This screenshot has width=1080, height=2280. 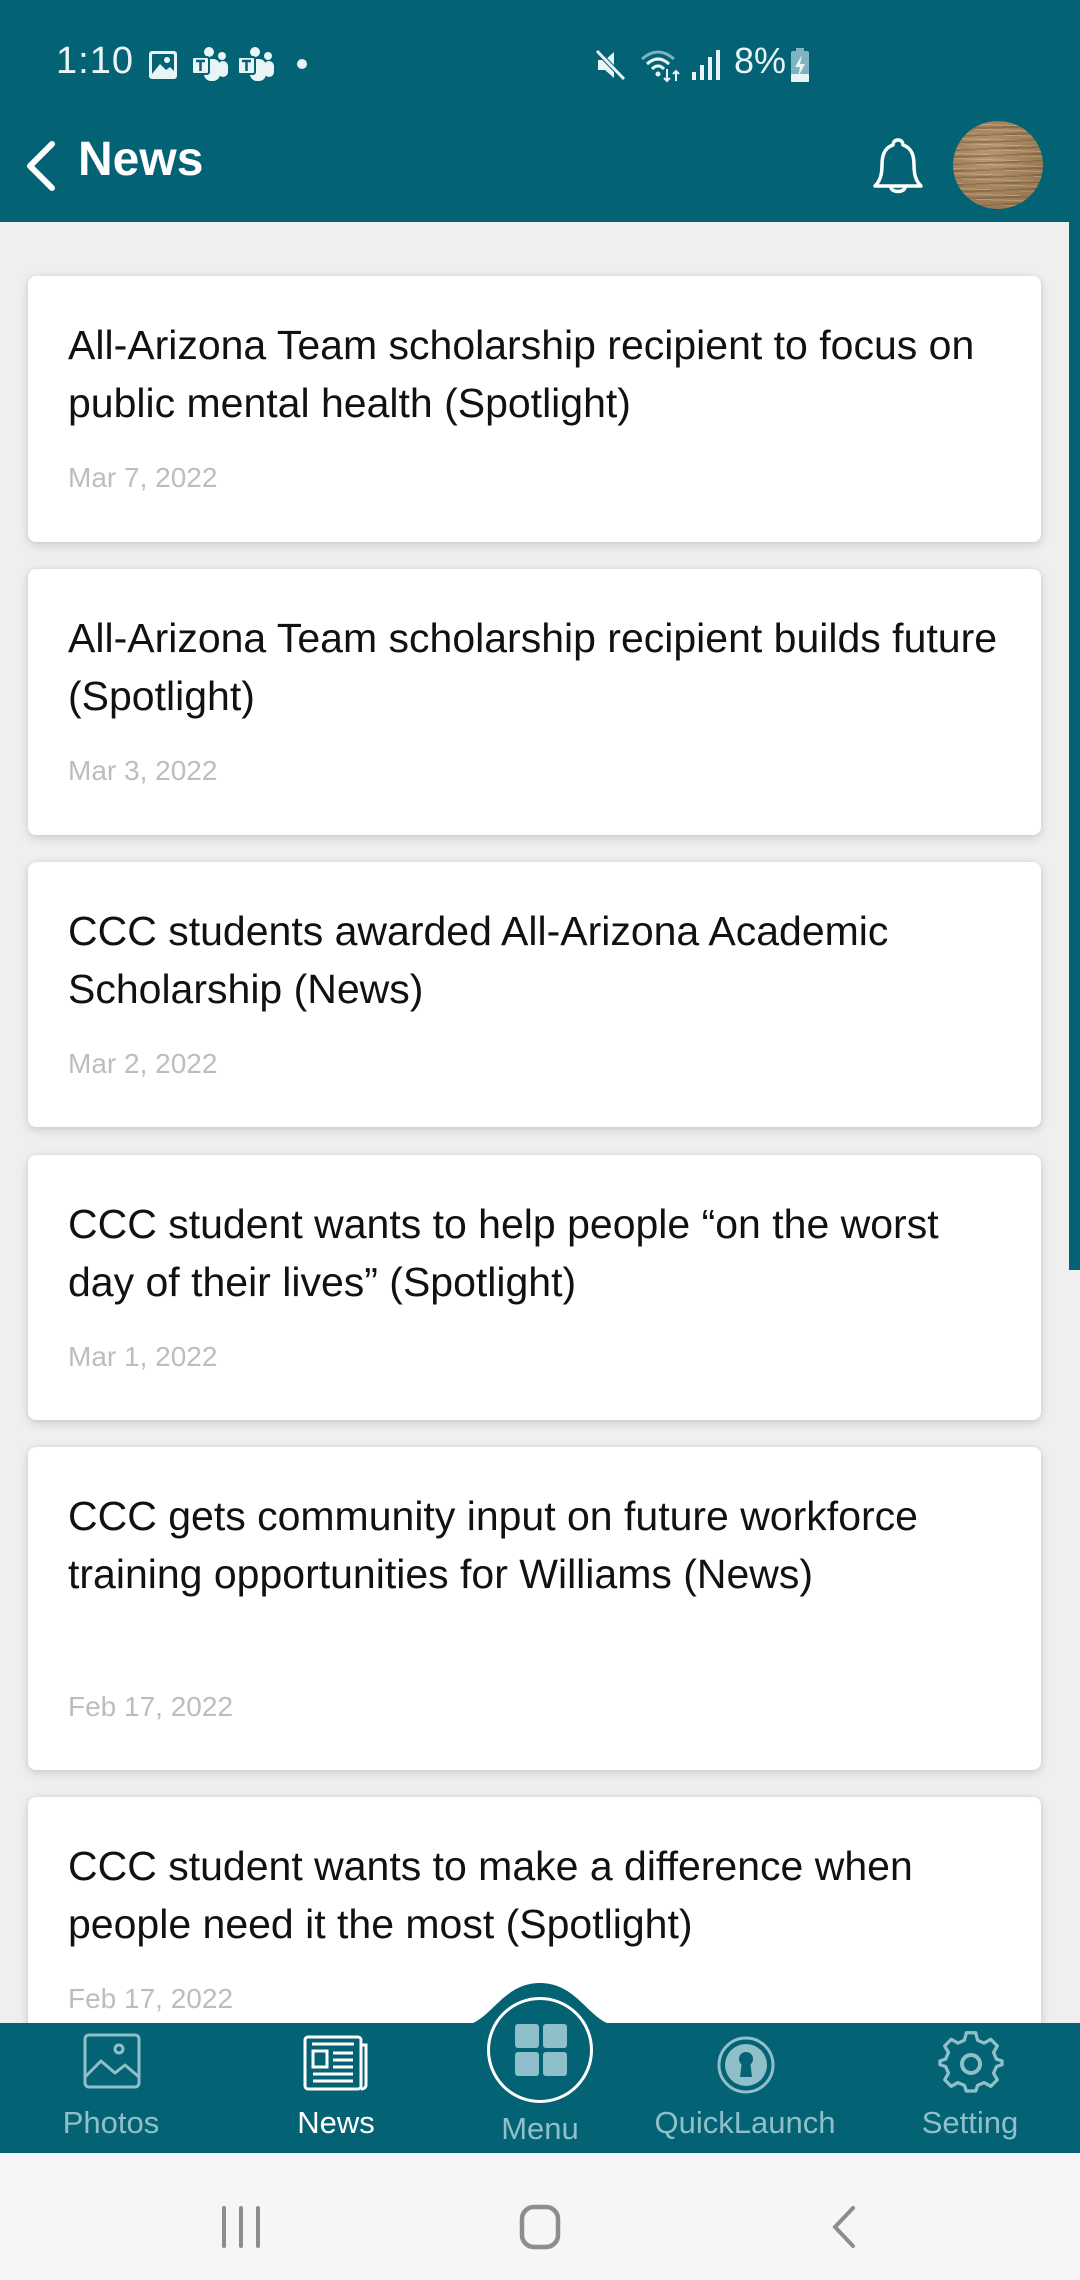 What do you see at coordinates (42, 166) in the screenshot?
I see `back-chevron-icon` at bounding box center [42, 166].